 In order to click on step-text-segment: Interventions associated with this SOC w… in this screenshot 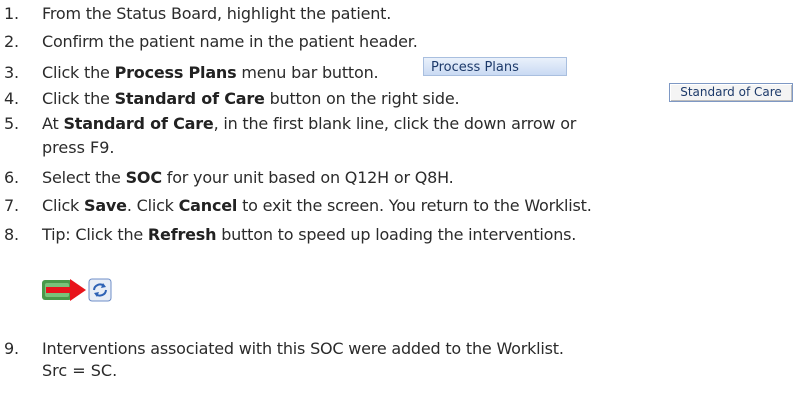, I will do `click(303, 348)`.